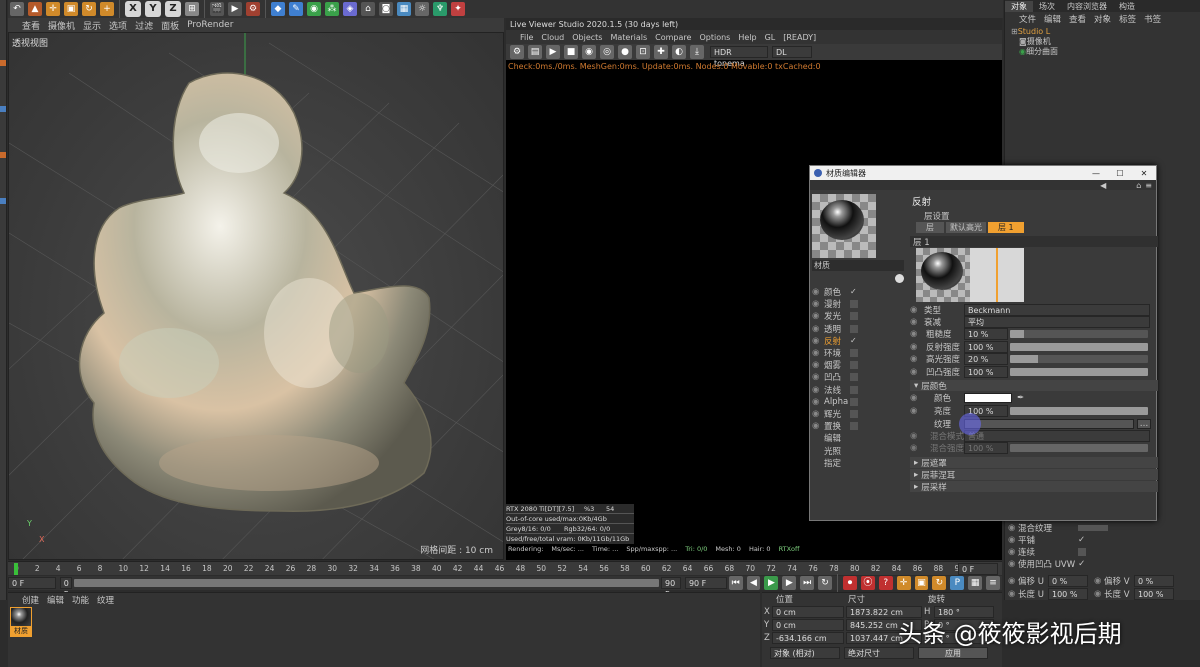 The image size is (1200, 667). What do you see at coordinates (885, 583) in the screenshot?
I see `keyframe-icon: ?` at bounding box center [885, 583].